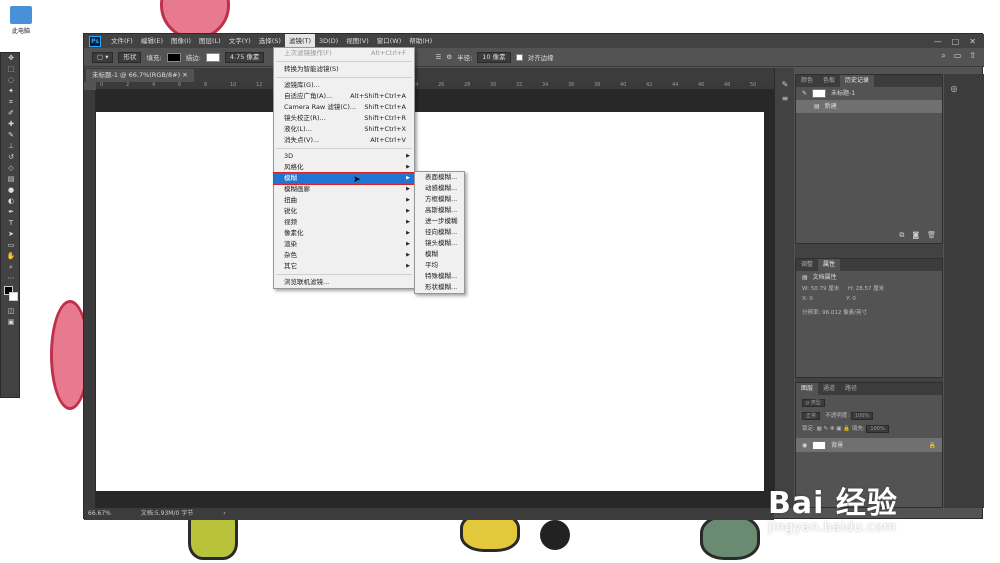  Describe the element at coordinates (420, 41) in the screenshot. I see `menu-help: 帮助(H)` at that location.